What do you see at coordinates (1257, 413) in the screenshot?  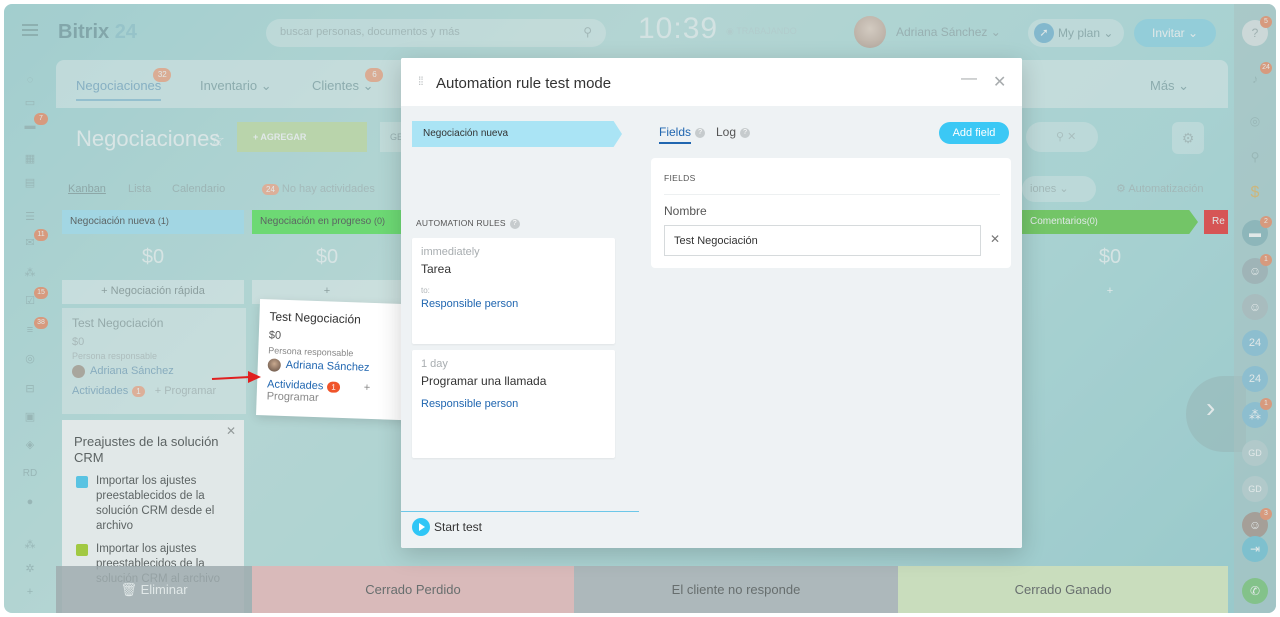 I see `group-icon: ⁂ 1` at bounding box center [1257, 413].